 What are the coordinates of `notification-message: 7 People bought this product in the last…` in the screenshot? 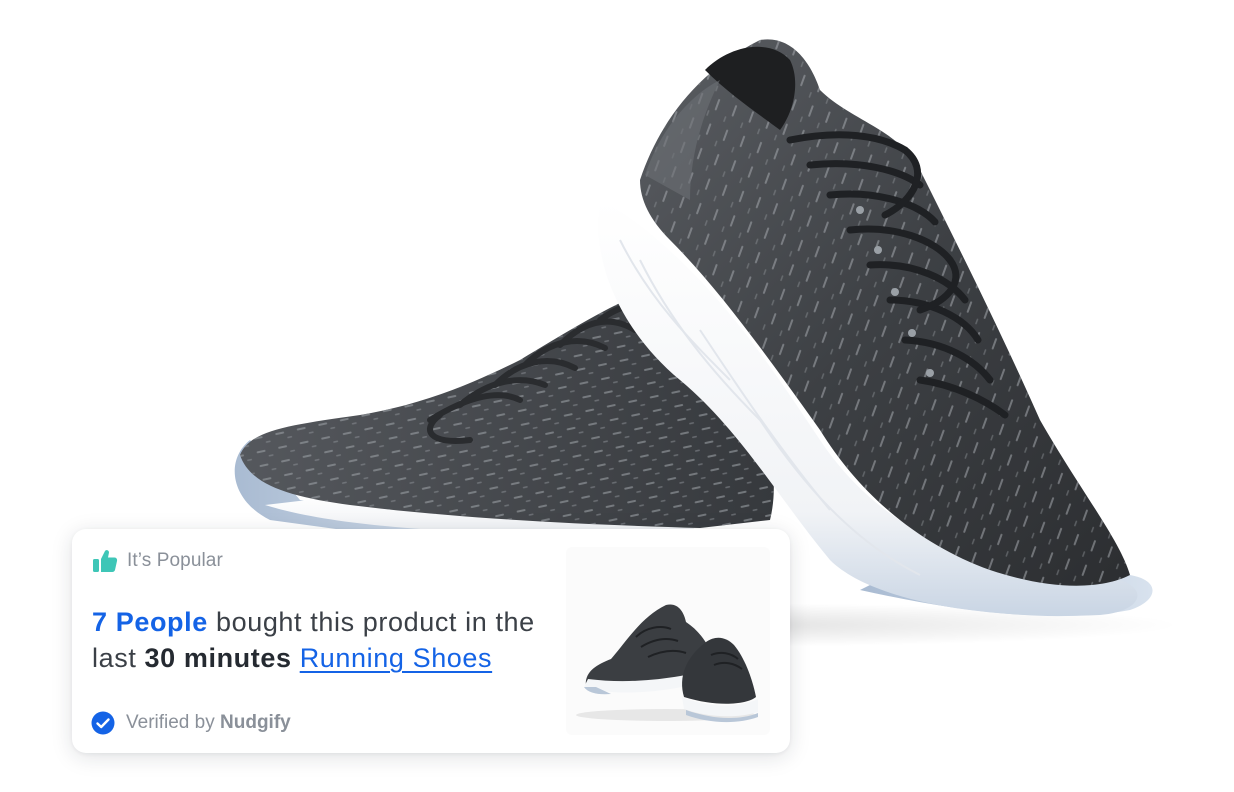 It's located at (332, 640).